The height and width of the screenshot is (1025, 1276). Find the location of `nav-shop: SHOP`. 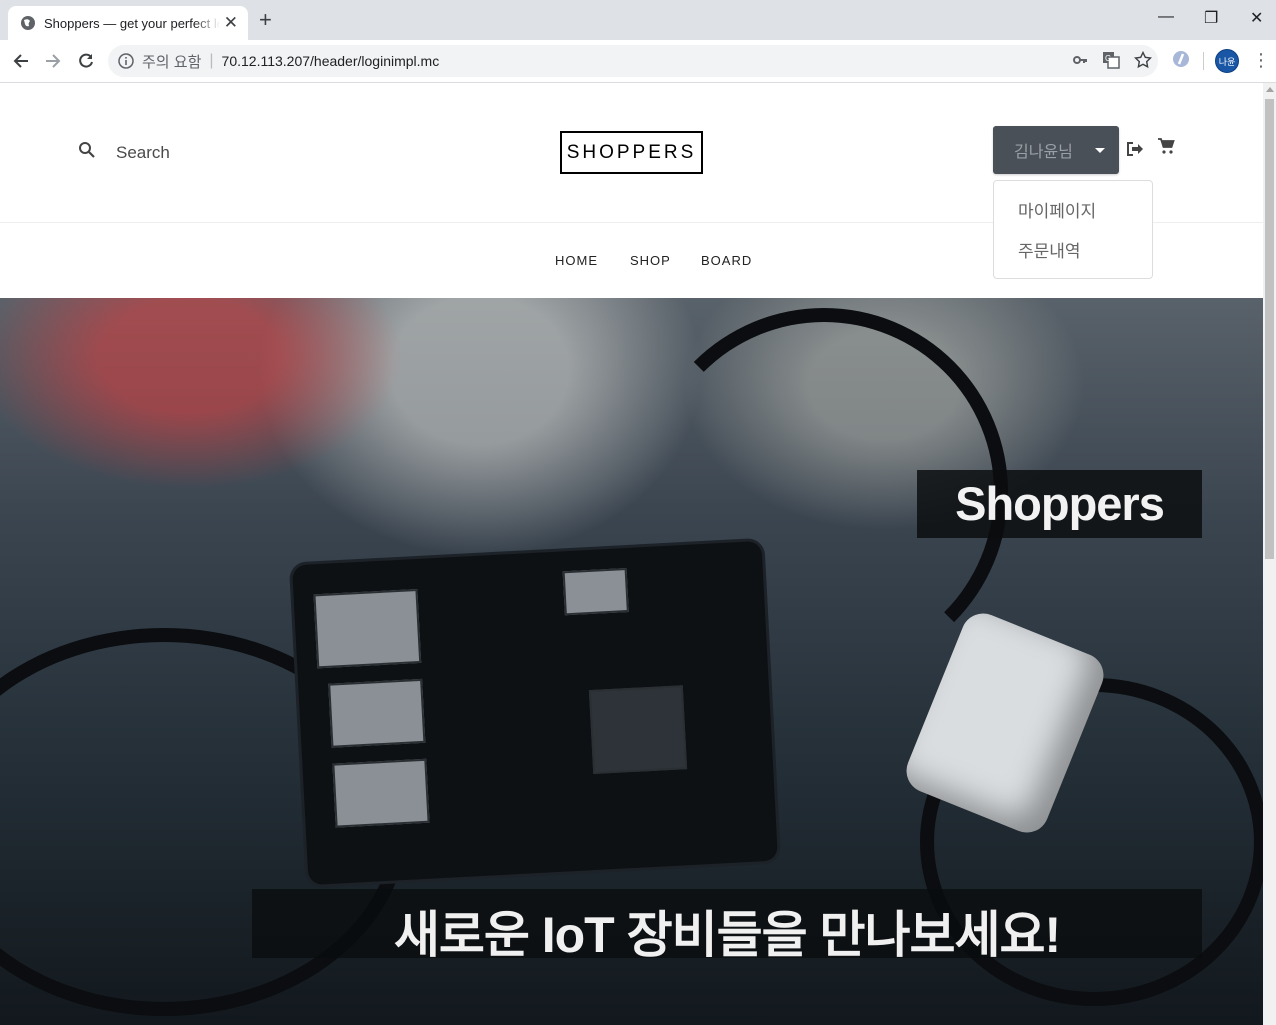

nav-shop: SHOP is located at coordinates (650, 260).